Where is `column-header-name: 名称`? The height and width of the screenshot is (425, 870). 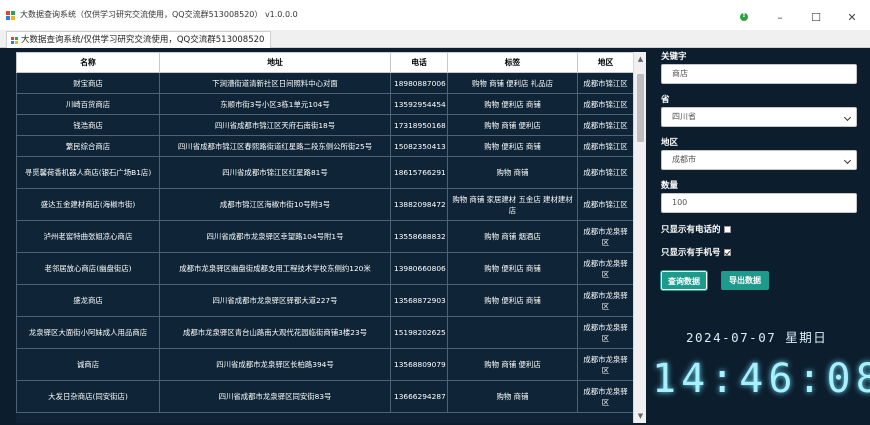
column-header-name: 名称 is located at coordinates (88, 62).